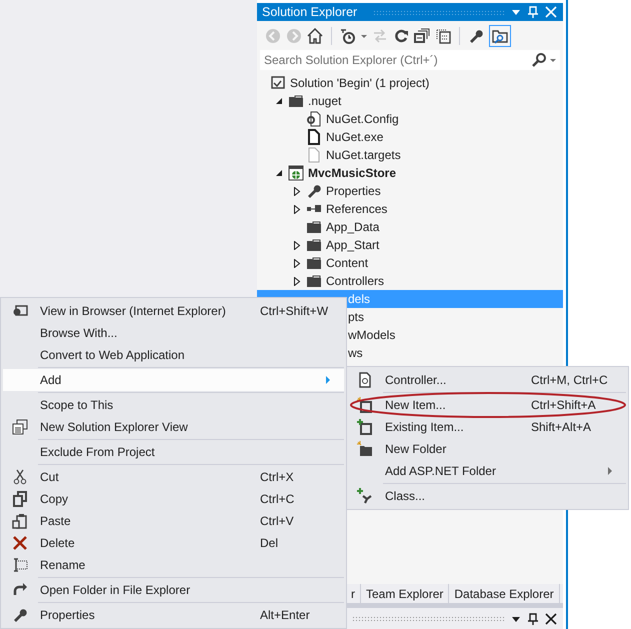  Describe the element at coordinates (173, 521) in the screenshot. I see `menu-item: Paste Ctrl+V` at that location.